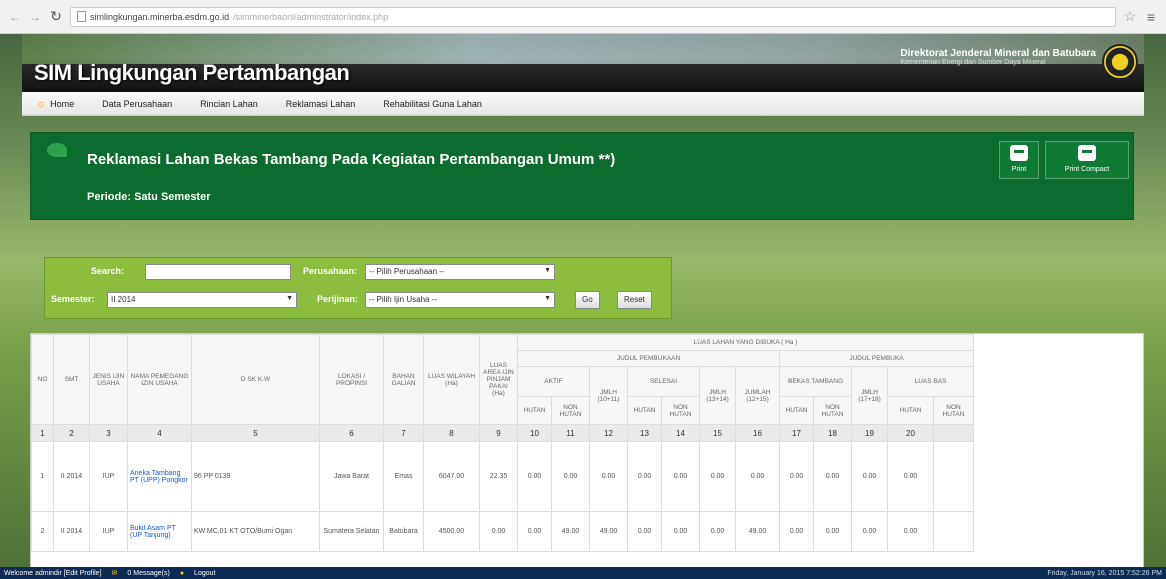 This screenshot has height=579, width=1166. Describe the element at coordinates (321, 104) in the screenshot. I see `menu-item-reklamasi-lahan: Reklamasi Lahan` at that location.